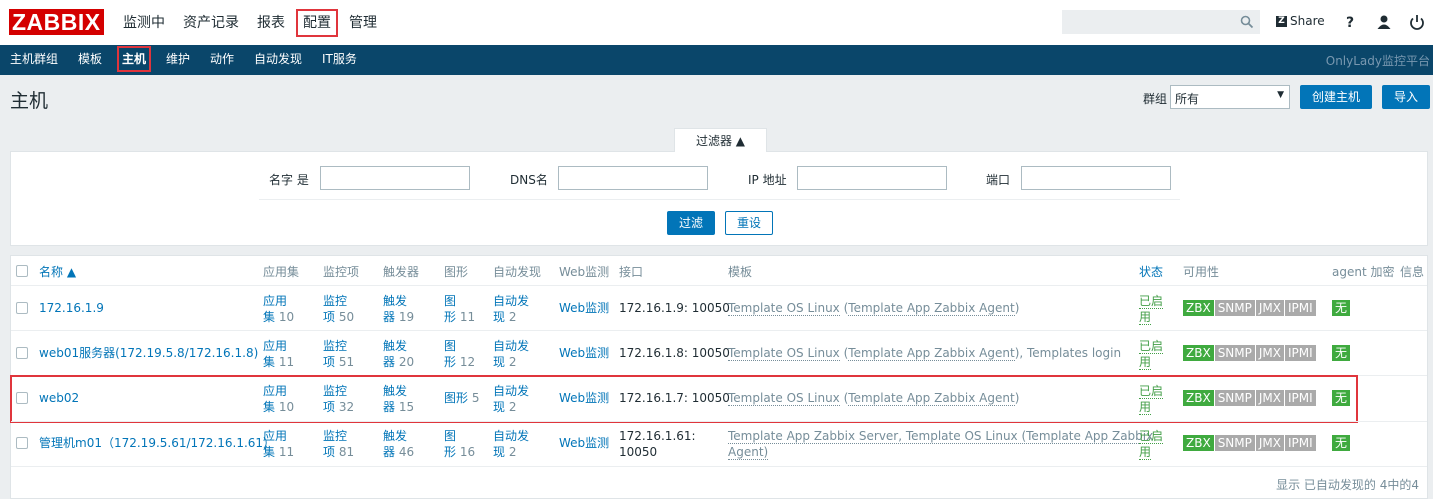 The image size is (1433, 499). Describe the element at coordinates (34, 59) in the screenshot. I see `nav-host-groups: 主机群组` at that location.